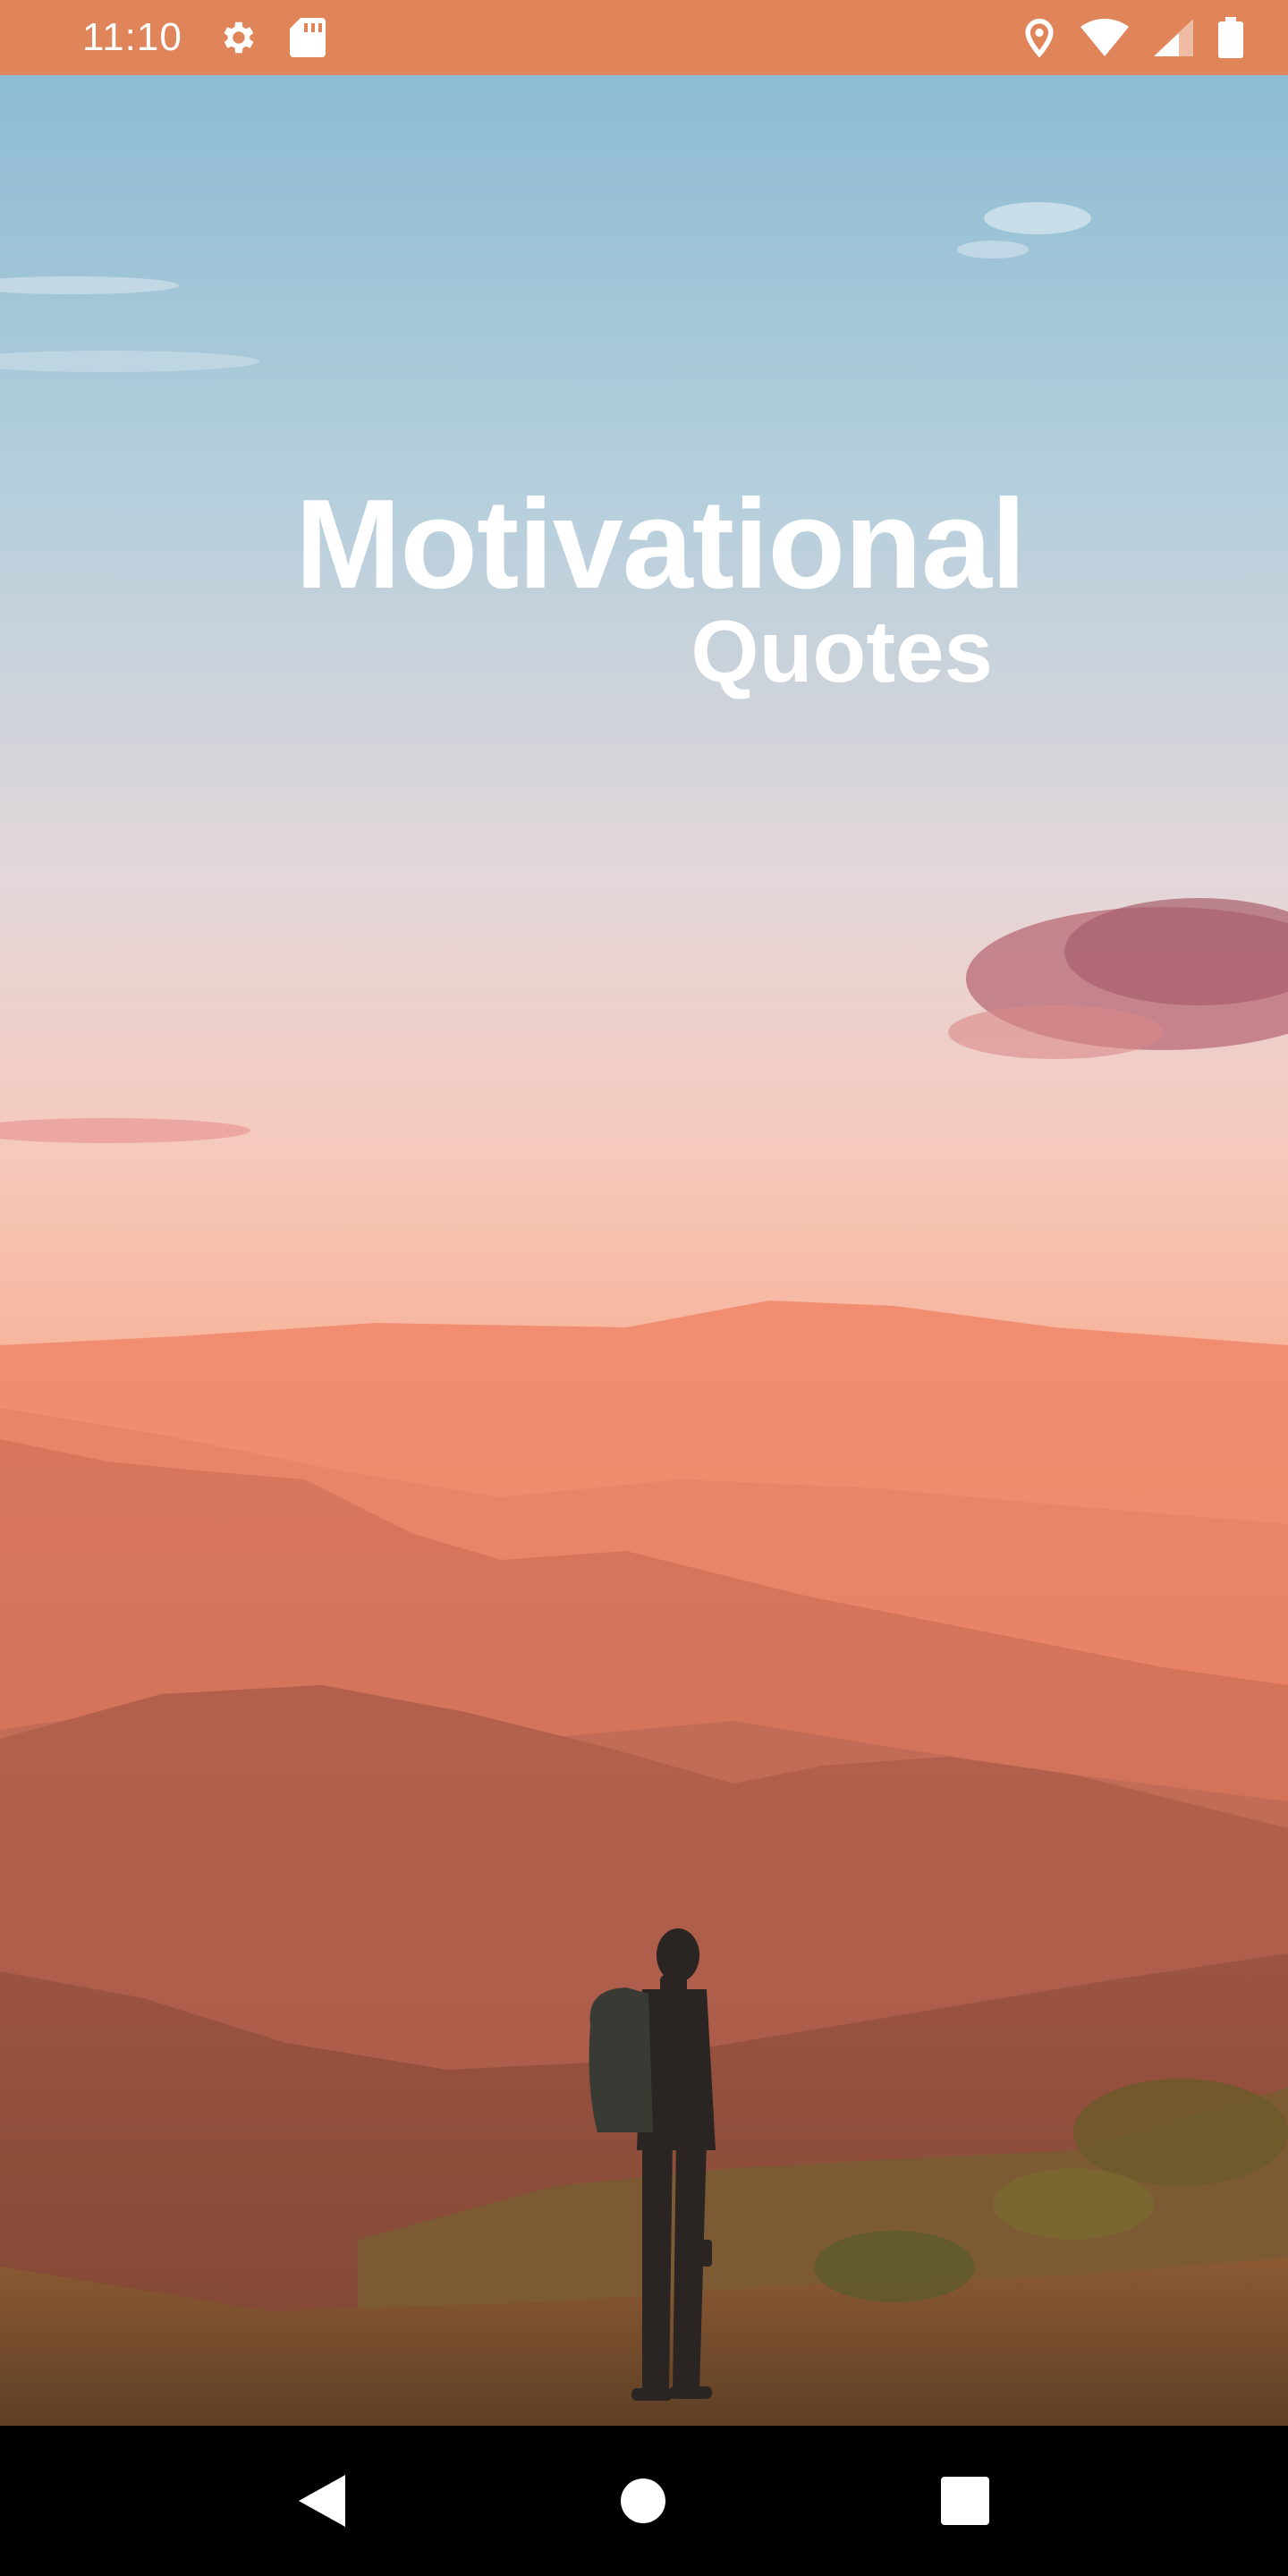 The image size is (1288, 2576). I want to click on status-bar: 11:10, so click(644, 37).